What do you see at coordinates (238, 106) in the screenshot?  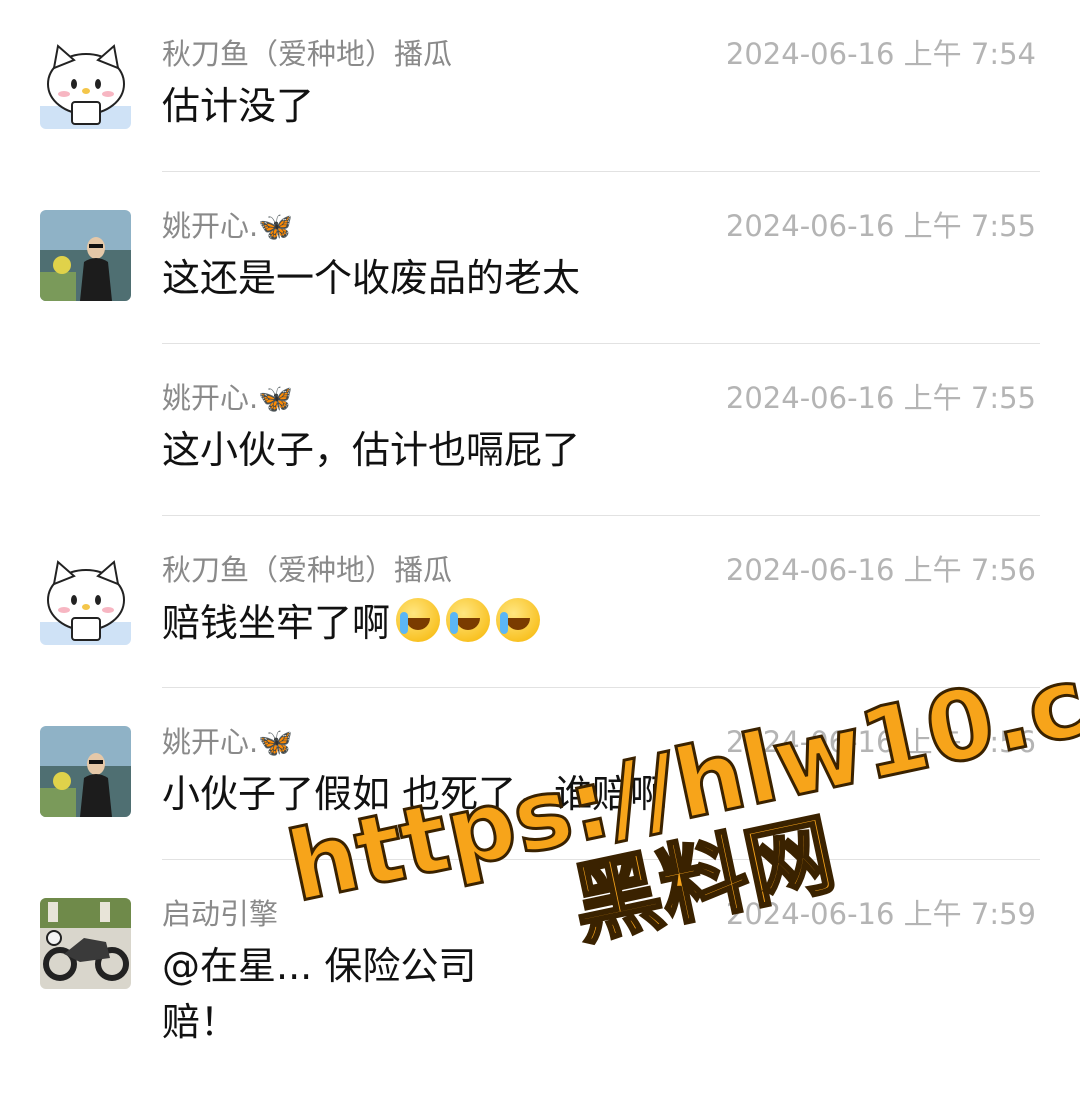 I see `message-text: 估计没了` at bounding box center [238, 106].